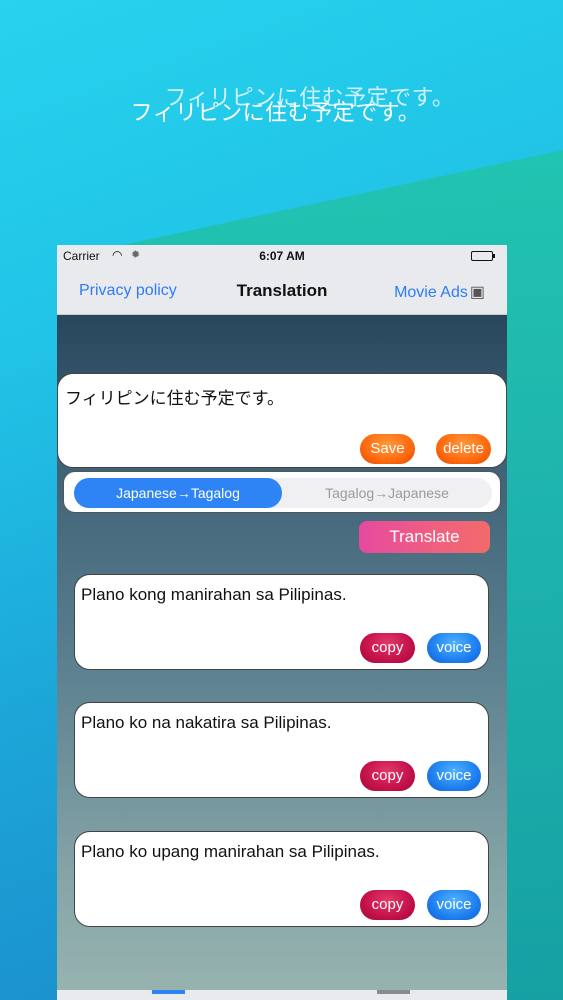  What do you see at coordinates (483, 256) in the screenshot?
I see `battery-icon` at bounding box center [483, 256].